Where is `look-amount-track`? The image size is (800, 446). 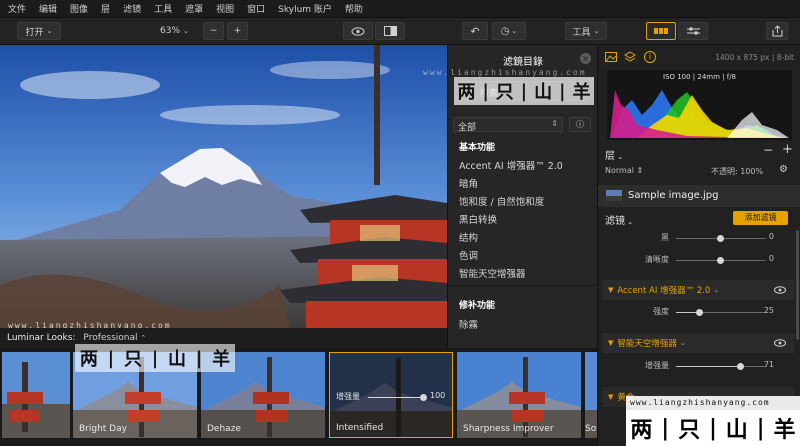
look-amount-track is located at coordinates (396, 397).